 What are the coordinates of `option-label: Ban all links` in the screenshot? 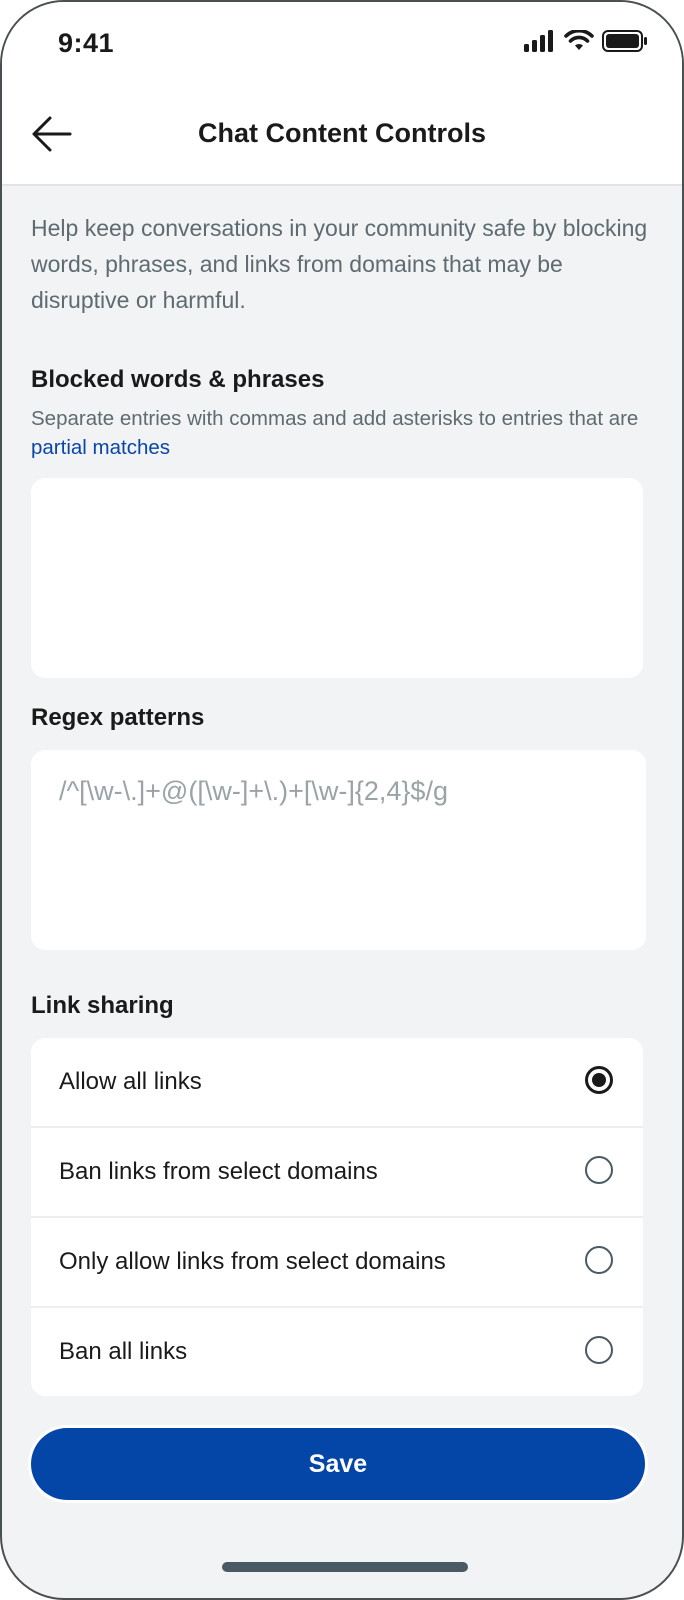 It's located at (123, 1351).